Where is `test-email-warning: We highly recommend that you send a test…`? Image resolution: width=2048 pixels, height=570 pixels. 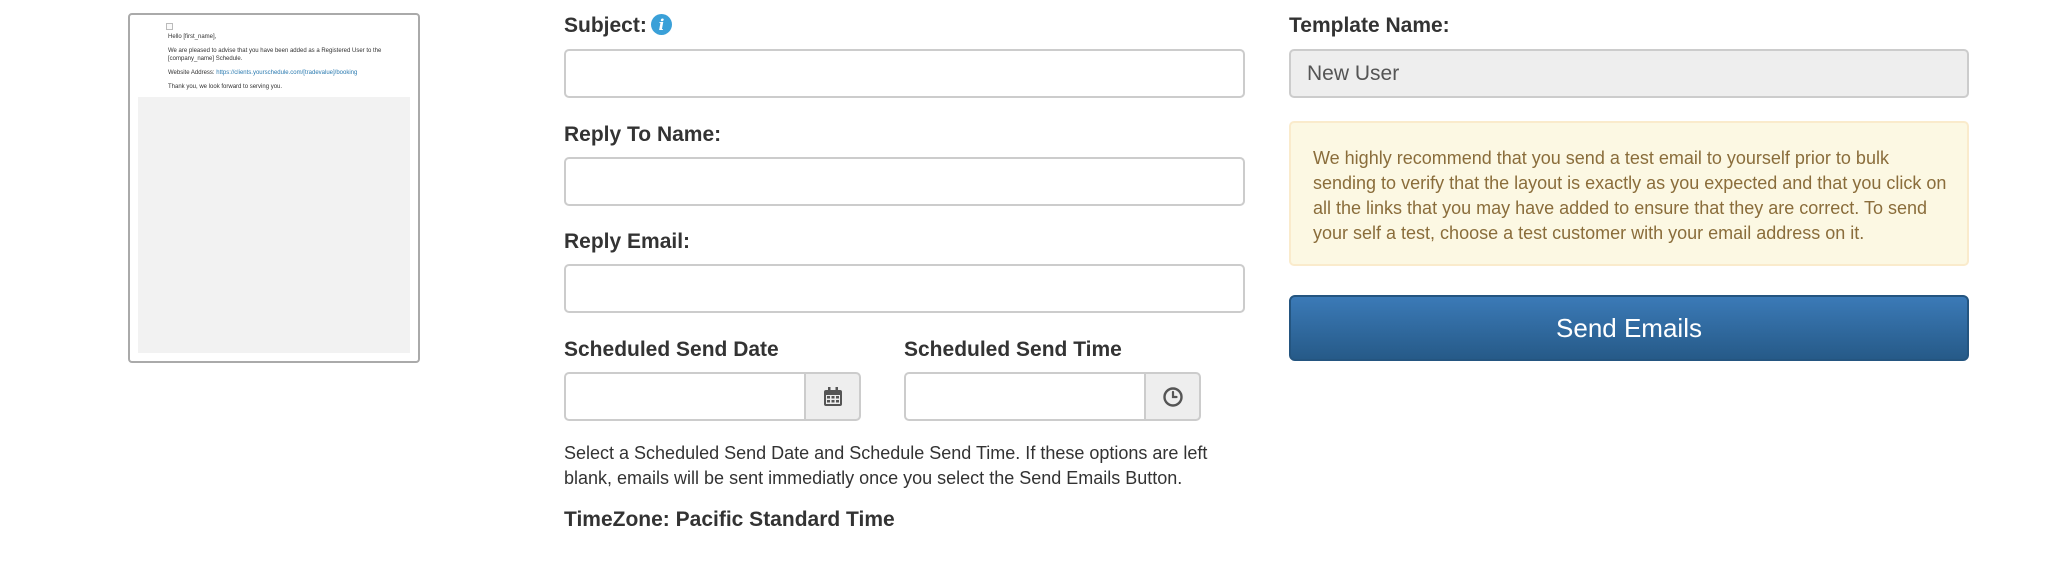 test-email-warning: We highly recommend that you send a test… is located at coordinates (1629, 193).